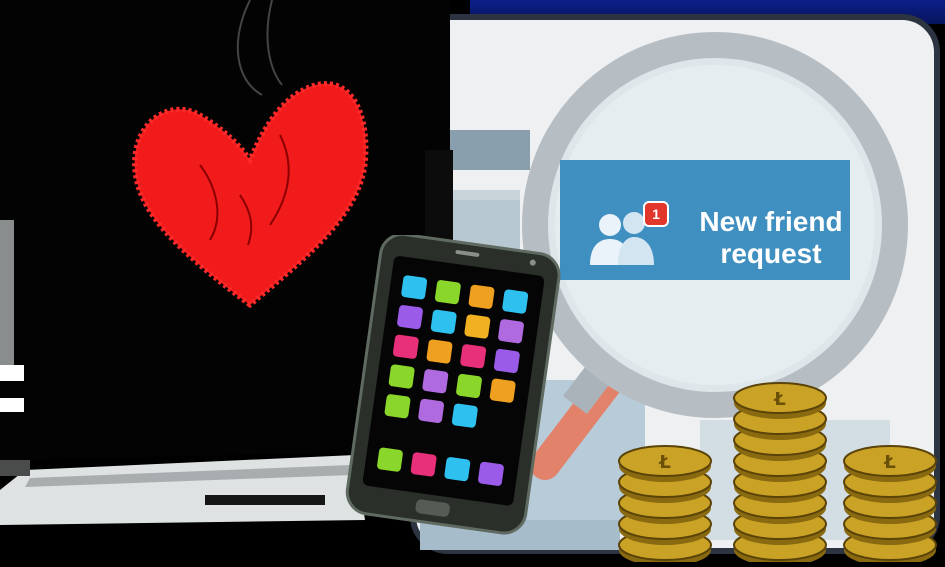 The height and width of the screenshot is (567, 945). What do you see at coordinates (780, 463) in the screenshot?
I see `coin-stacks: Ł Ł Ł` at bounding box center [780, 463].